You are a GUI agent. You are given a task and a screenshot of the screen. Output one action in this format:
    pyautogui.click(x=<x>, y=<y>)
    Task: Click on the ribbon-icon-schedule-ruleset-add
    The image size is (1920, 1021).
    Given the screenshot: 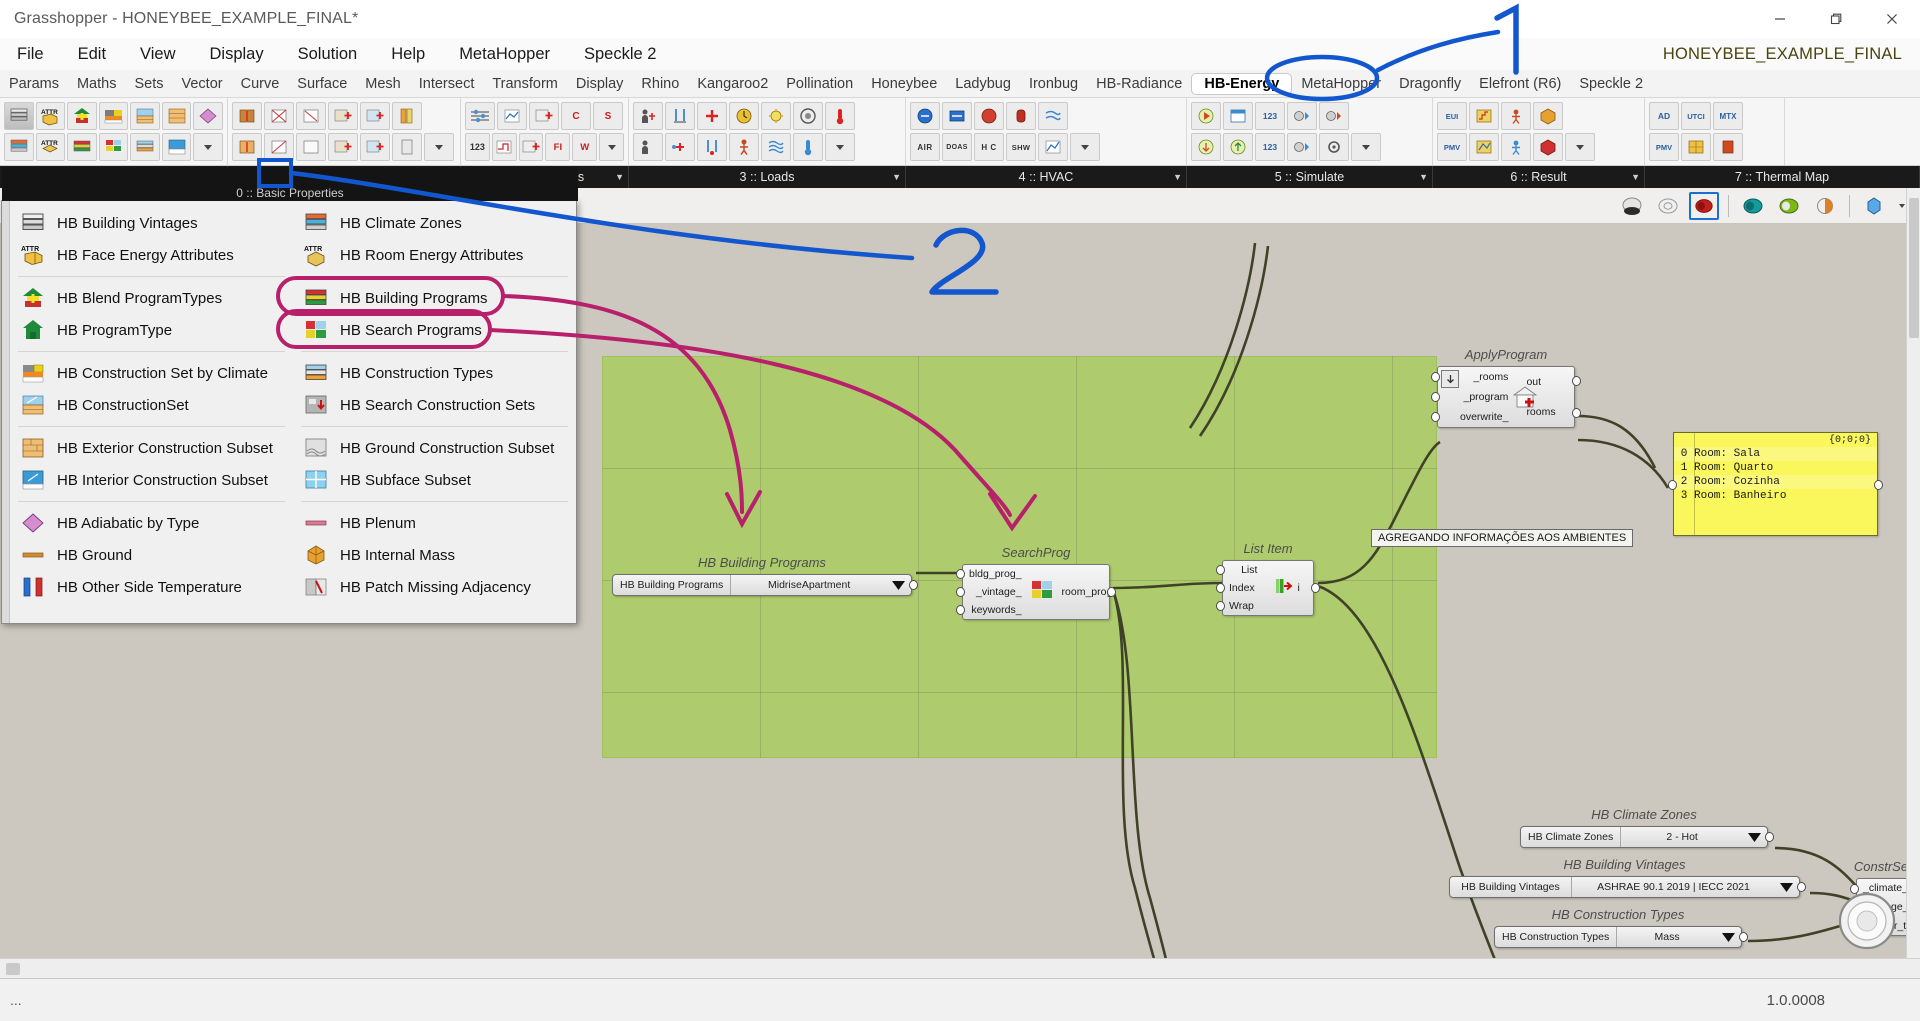 What is the action you would take?
    pyautogui.click(x=531, y=147)
    